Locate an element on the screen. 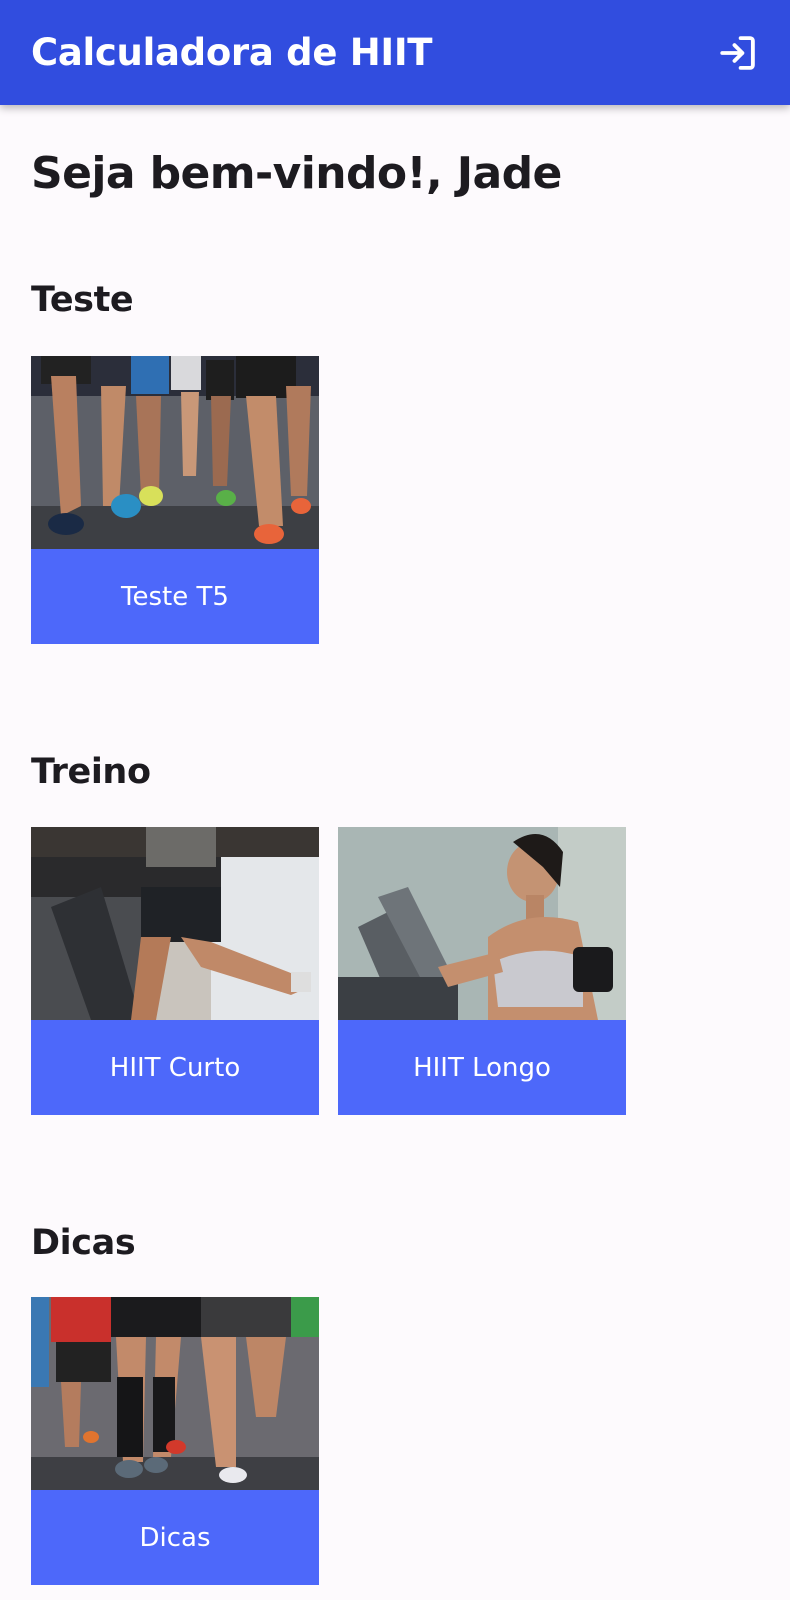  woman-on-treadmill-photo is located at coordinates (482, 923).